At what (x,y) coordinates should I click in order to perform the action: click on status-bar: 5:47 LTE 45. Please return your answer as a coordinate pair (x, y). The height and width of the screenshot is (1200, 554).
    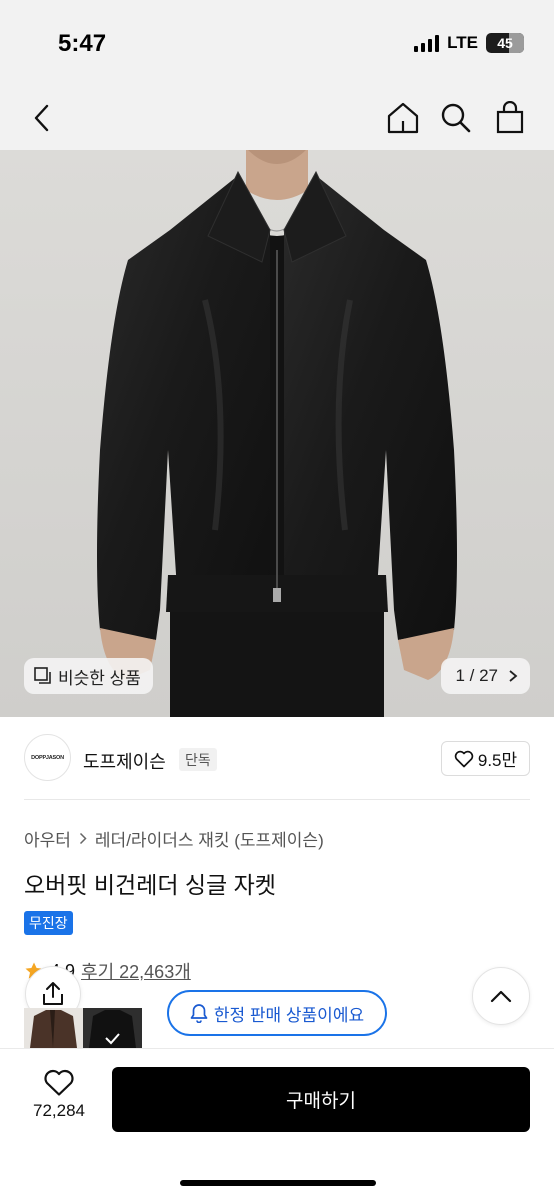
    Looking at the image, I should click on (277, 44).